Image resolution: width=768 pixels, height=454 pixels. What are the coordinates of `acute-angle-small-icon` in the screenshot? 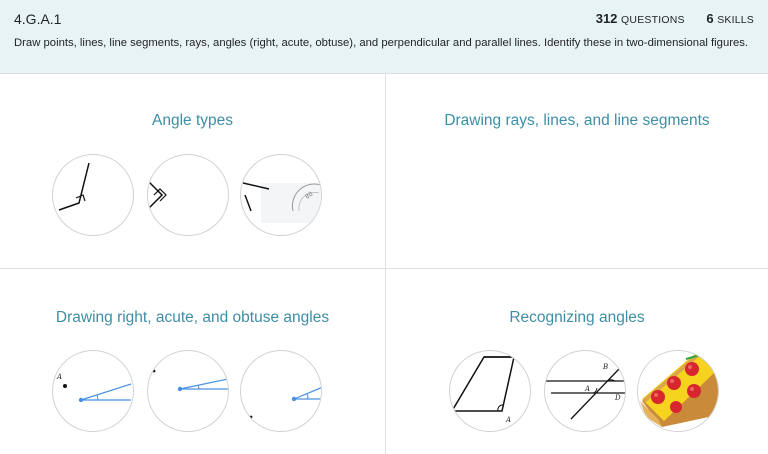 It's located at (281, 391).